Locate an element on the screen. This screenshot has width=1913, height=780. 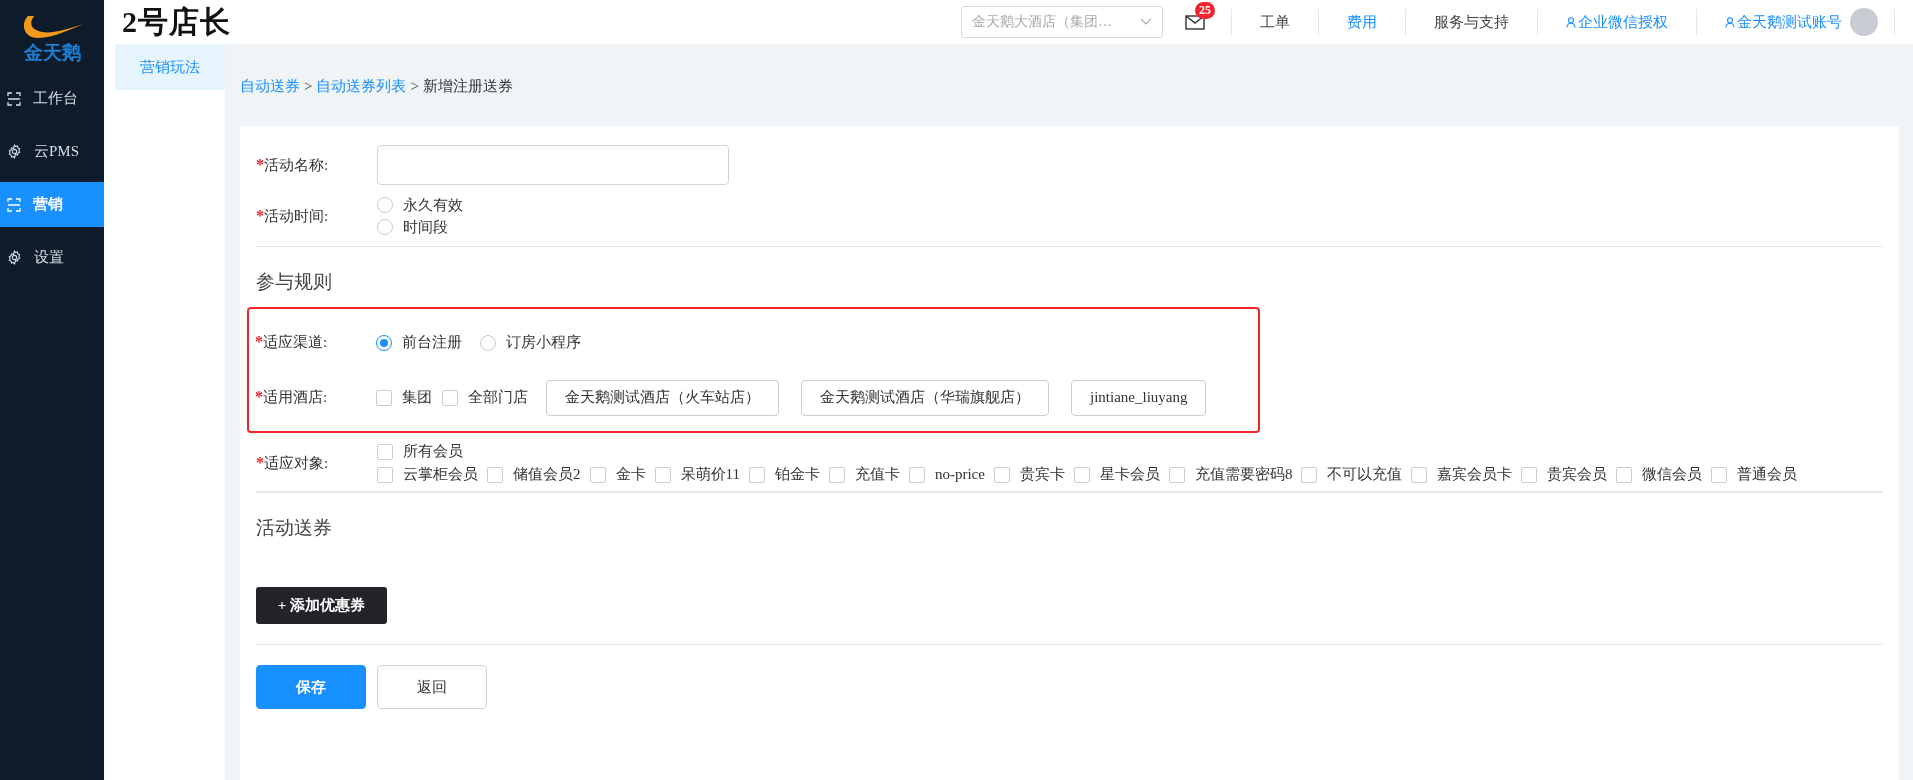
option-label: 金卡 is located at coordinates (630, 474).